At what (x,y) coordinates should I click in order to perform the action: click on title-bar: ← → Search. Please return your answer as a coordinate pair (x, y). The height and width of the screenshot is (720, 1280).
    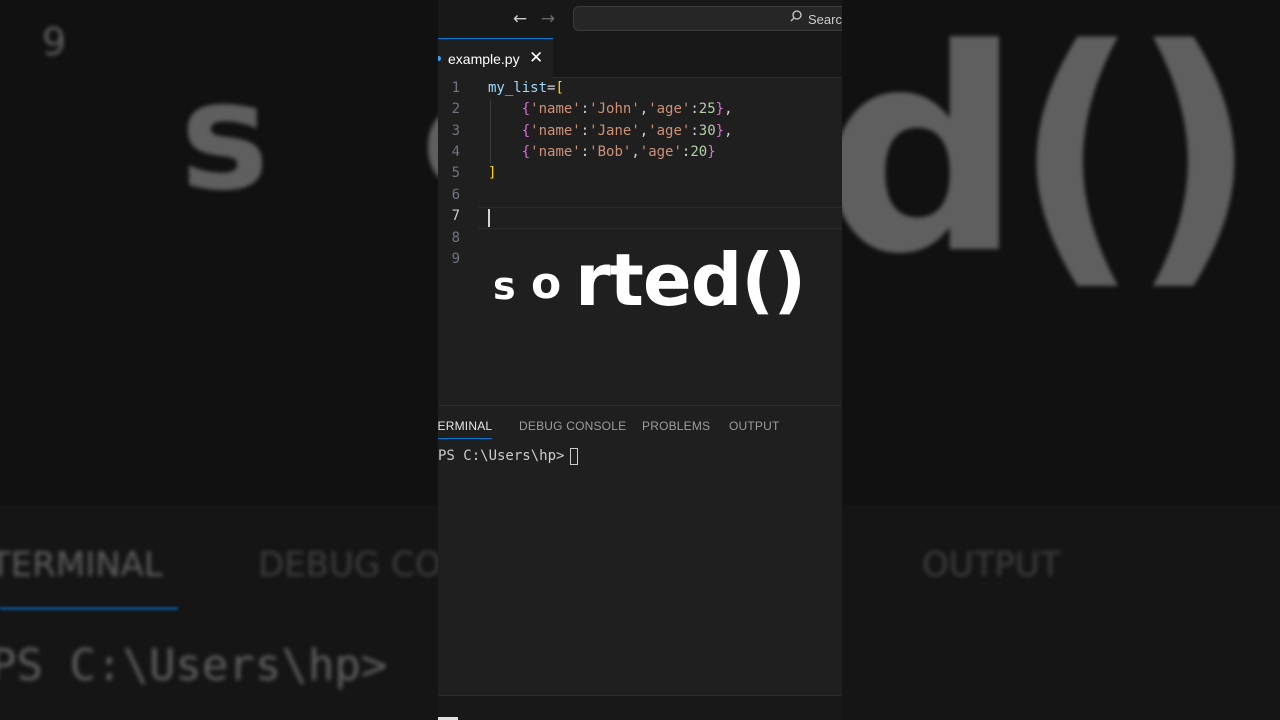
    Looking at the image, I should click on (640, 19).